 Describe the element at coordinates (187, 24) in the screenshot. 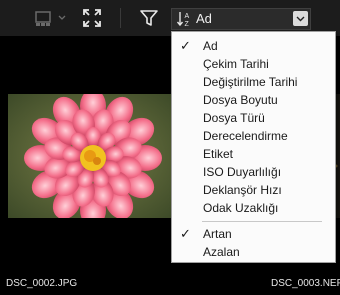

I see `svg-text: Z` at that location.